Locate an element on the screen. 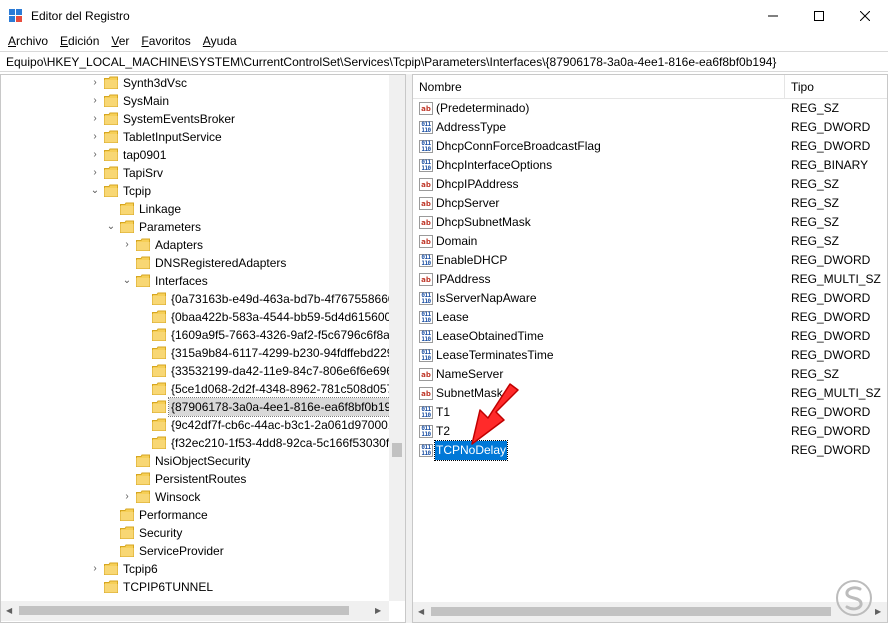 This screenshot has height=623, width=888. tree-node: › TabletInputService is located at coordinates (195, 137).